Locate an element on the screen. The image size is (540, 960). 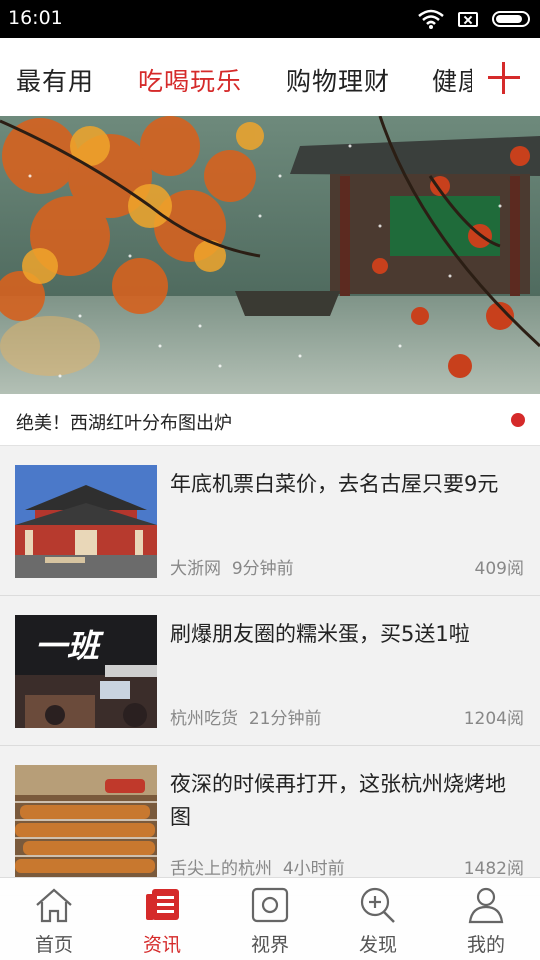
nav-news: 资讯 is located at coordinates (162, 919).